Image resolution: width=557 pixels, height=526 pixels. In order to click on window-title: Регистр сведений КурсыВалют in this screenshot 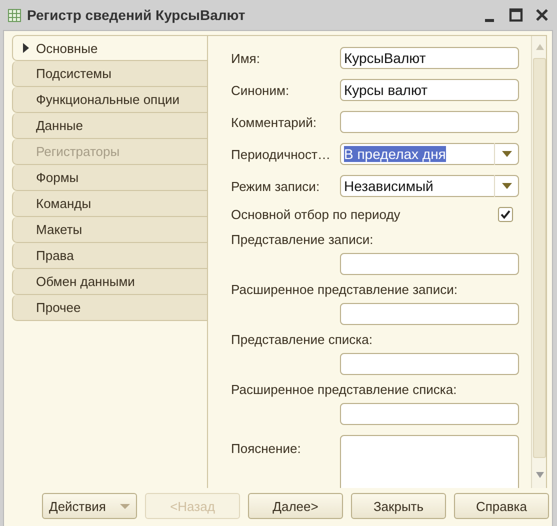, I will do `click(136, 15)`.